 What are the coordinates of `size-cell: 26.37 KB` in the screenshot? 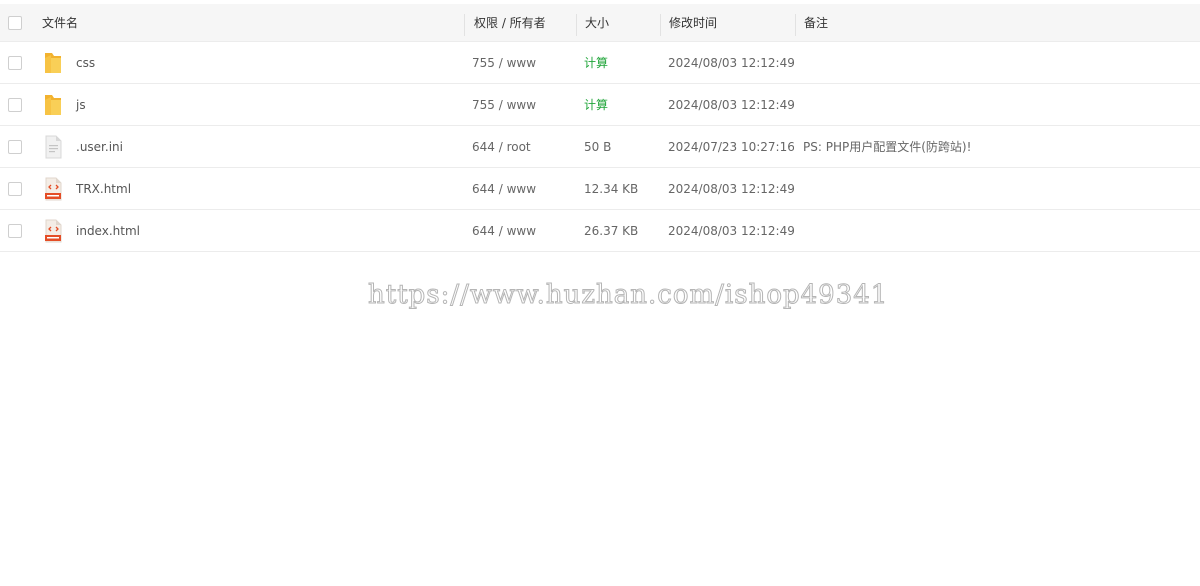 It's located at (611, 230).